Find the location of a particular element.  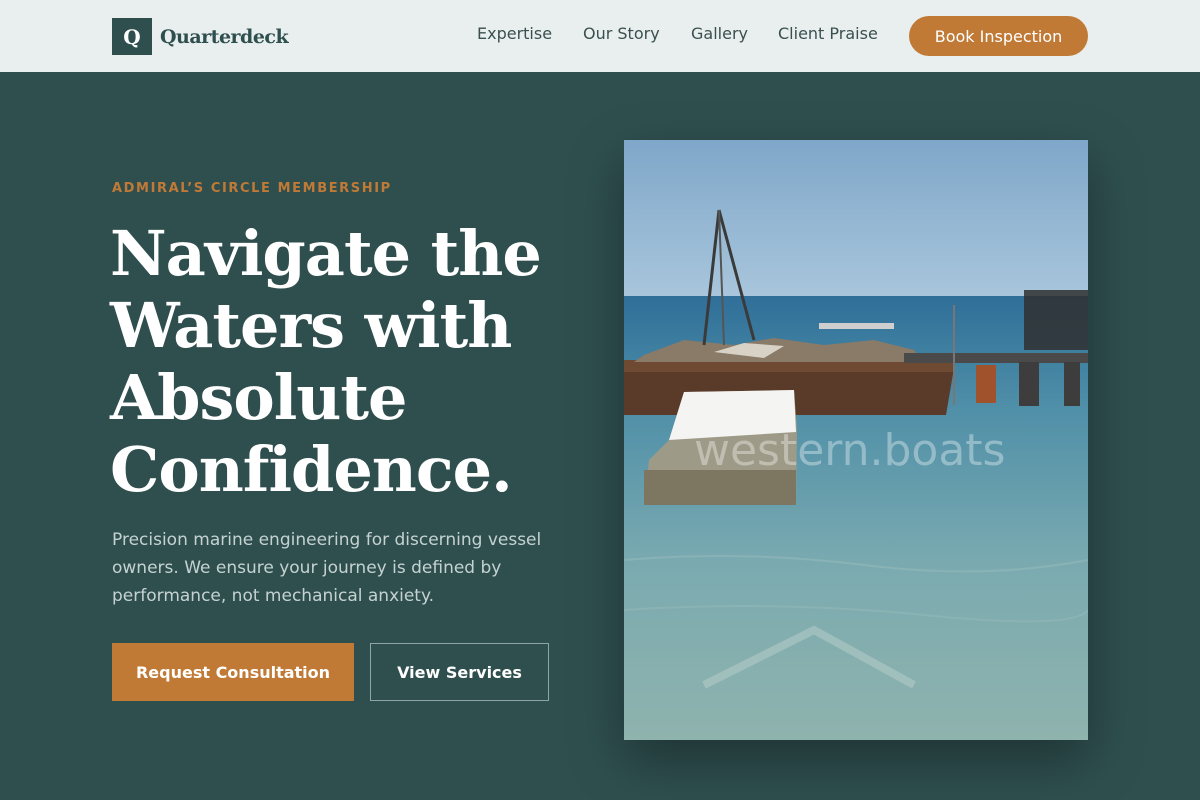

book-inspection-button: Book Inspection is located at coordinates (998, 36).